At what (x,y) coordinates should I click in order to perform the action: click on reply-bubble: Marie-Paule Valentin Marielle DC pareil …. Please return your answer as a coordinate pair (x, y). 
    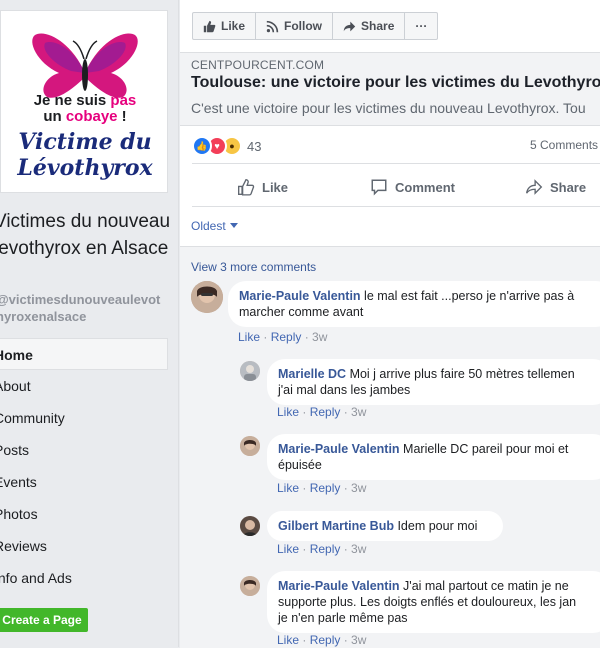
    Looking at the image, I should click on (433, 457).